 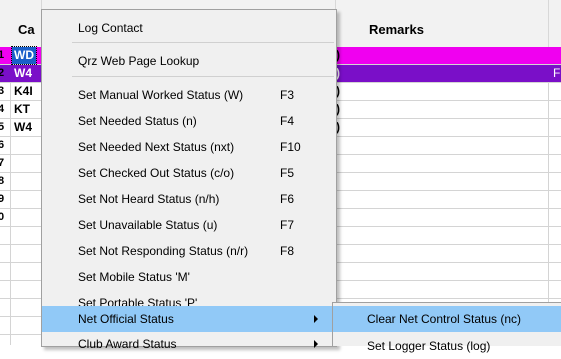 What do you see at coordinates (23, 91) in the screenshot?
I see `row-call: K4I` at bounding box center [23, 91].